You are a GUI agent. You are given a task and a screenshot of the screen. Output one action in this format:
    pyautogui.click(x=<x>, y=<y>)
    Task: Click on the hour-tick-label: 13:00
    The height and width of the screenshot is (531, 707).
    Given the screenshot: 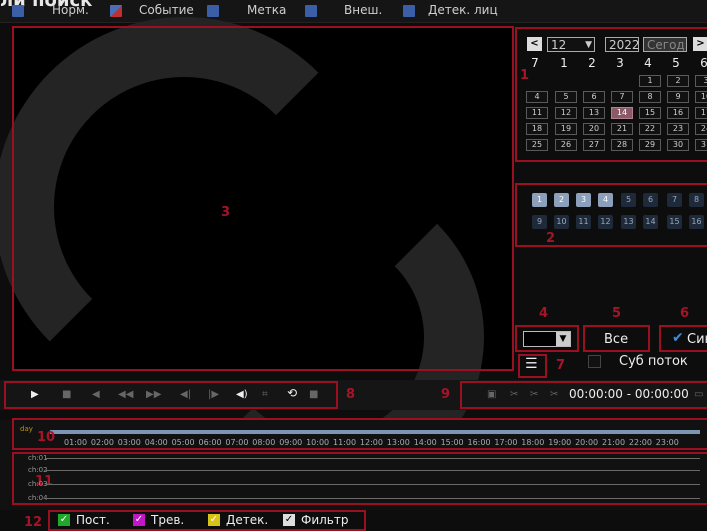 What is the action you would take?
    pyautogui.click(x=398, y=442)
    